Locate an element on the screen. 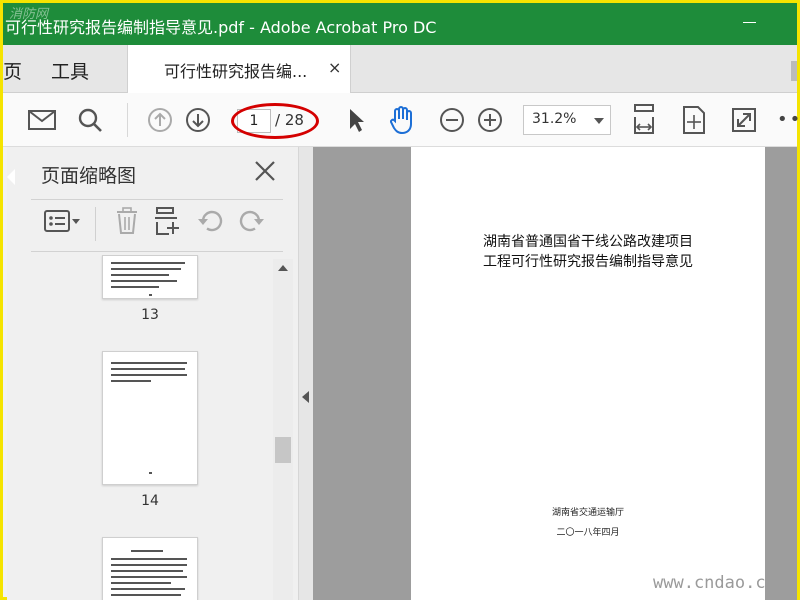 This screenshot has height=600, width=800. tab-document: 可行性研究报告编... × is located at coordinates (239, 69).